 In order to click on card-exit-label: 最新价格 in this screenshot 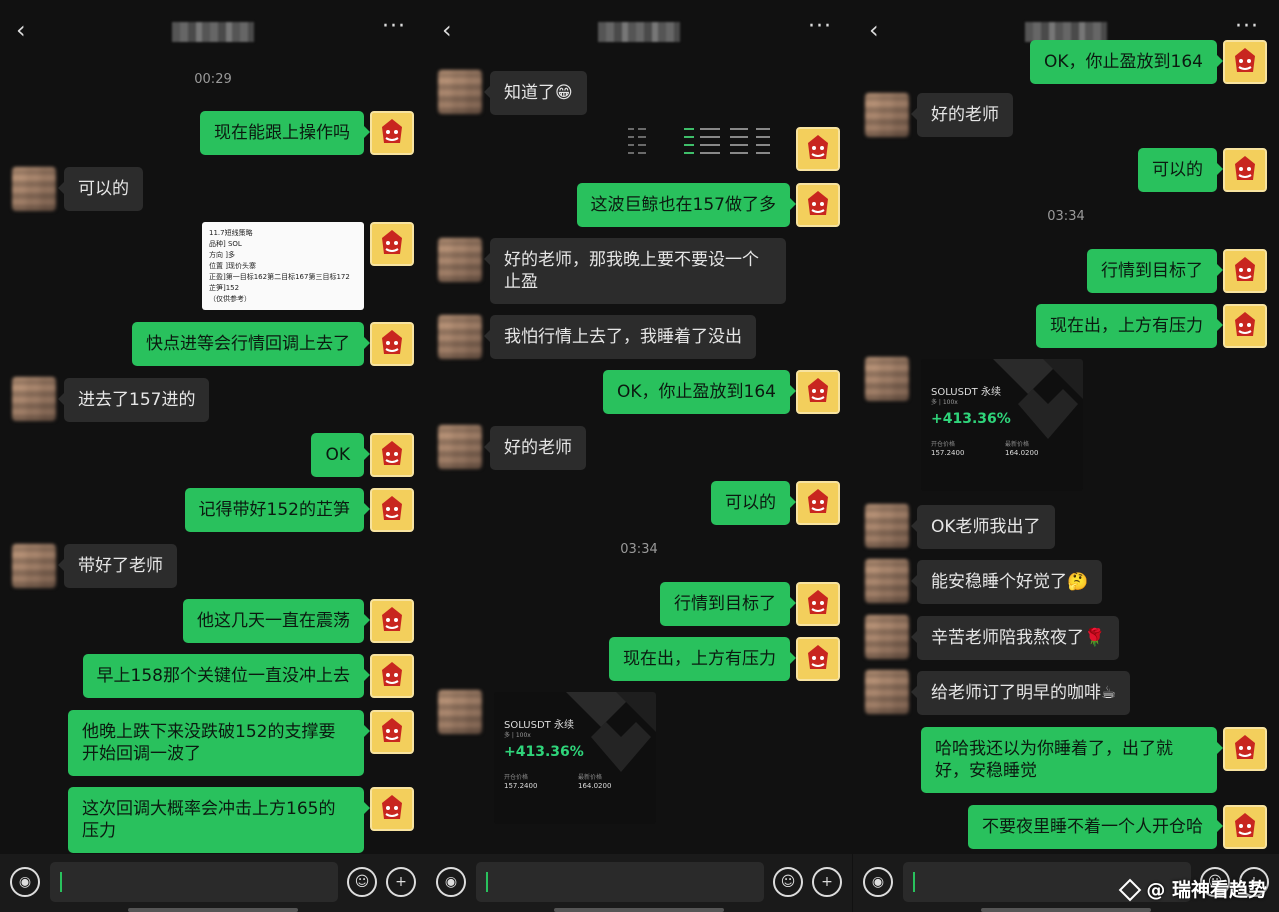, I will do `click(590, 777)`.